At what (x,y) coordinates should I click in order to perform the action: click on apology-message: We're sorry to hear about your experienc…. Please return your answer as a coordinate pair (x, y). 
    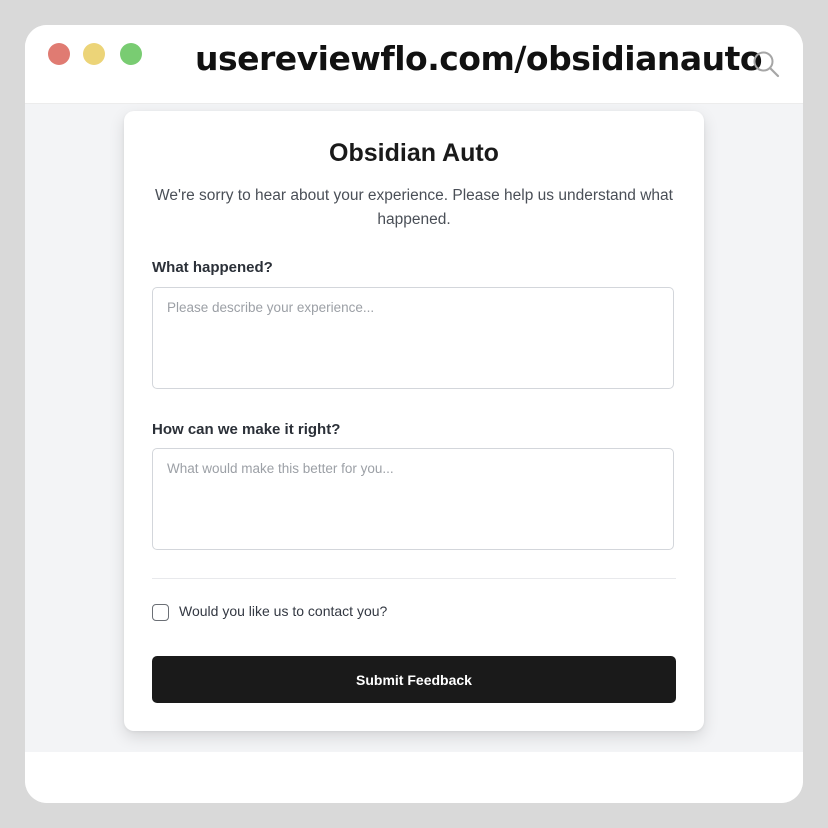
    Looking at the image, I should click on (414, 207).